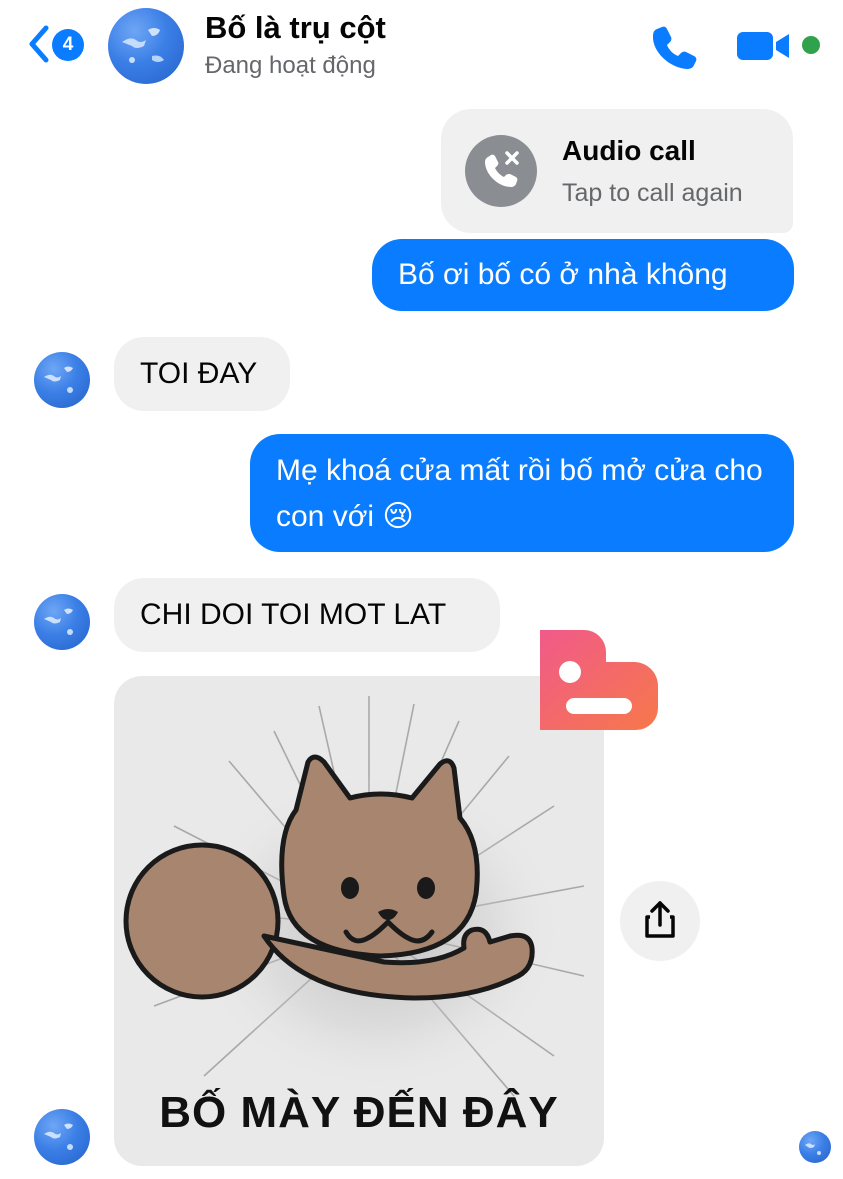 This screenshot has height=1179, width=843. Describe the element at coordinates (583, 275) in the screenshot. I see `outgoing-message: Bố ơi bố có ở nhà không` at that location.